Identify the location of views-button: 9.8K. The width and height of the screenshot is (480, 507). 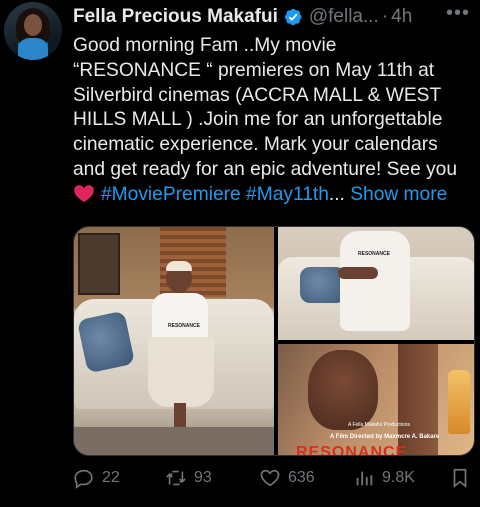
(384, 478).